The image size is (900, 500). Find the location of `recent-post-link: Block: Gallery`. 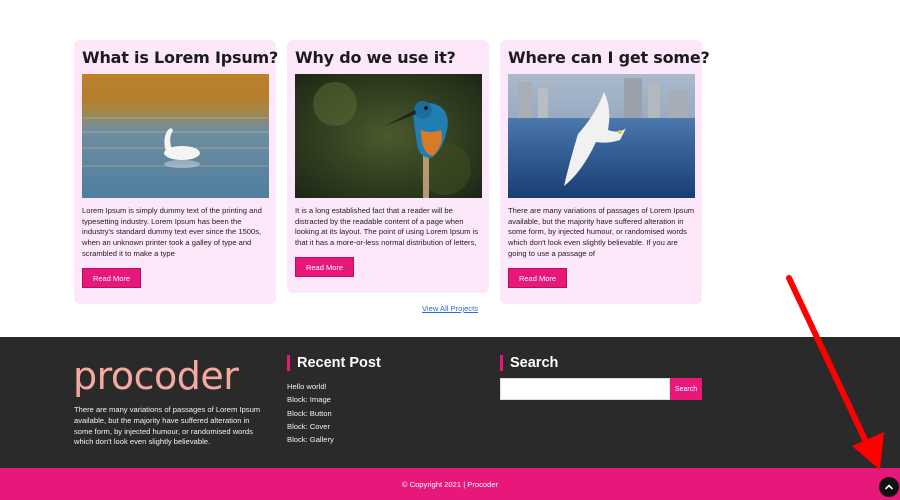

recent-post-link: Block: Gallery is located at coordinates (310, 439).